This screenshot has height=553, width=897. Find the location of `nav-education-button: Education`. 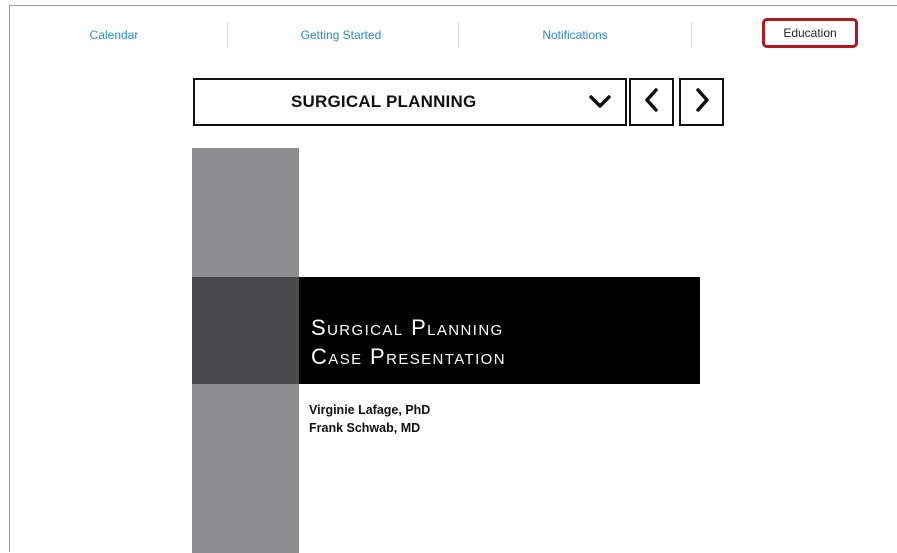

nav-education-button: Education is located at coordinates (810, 33).